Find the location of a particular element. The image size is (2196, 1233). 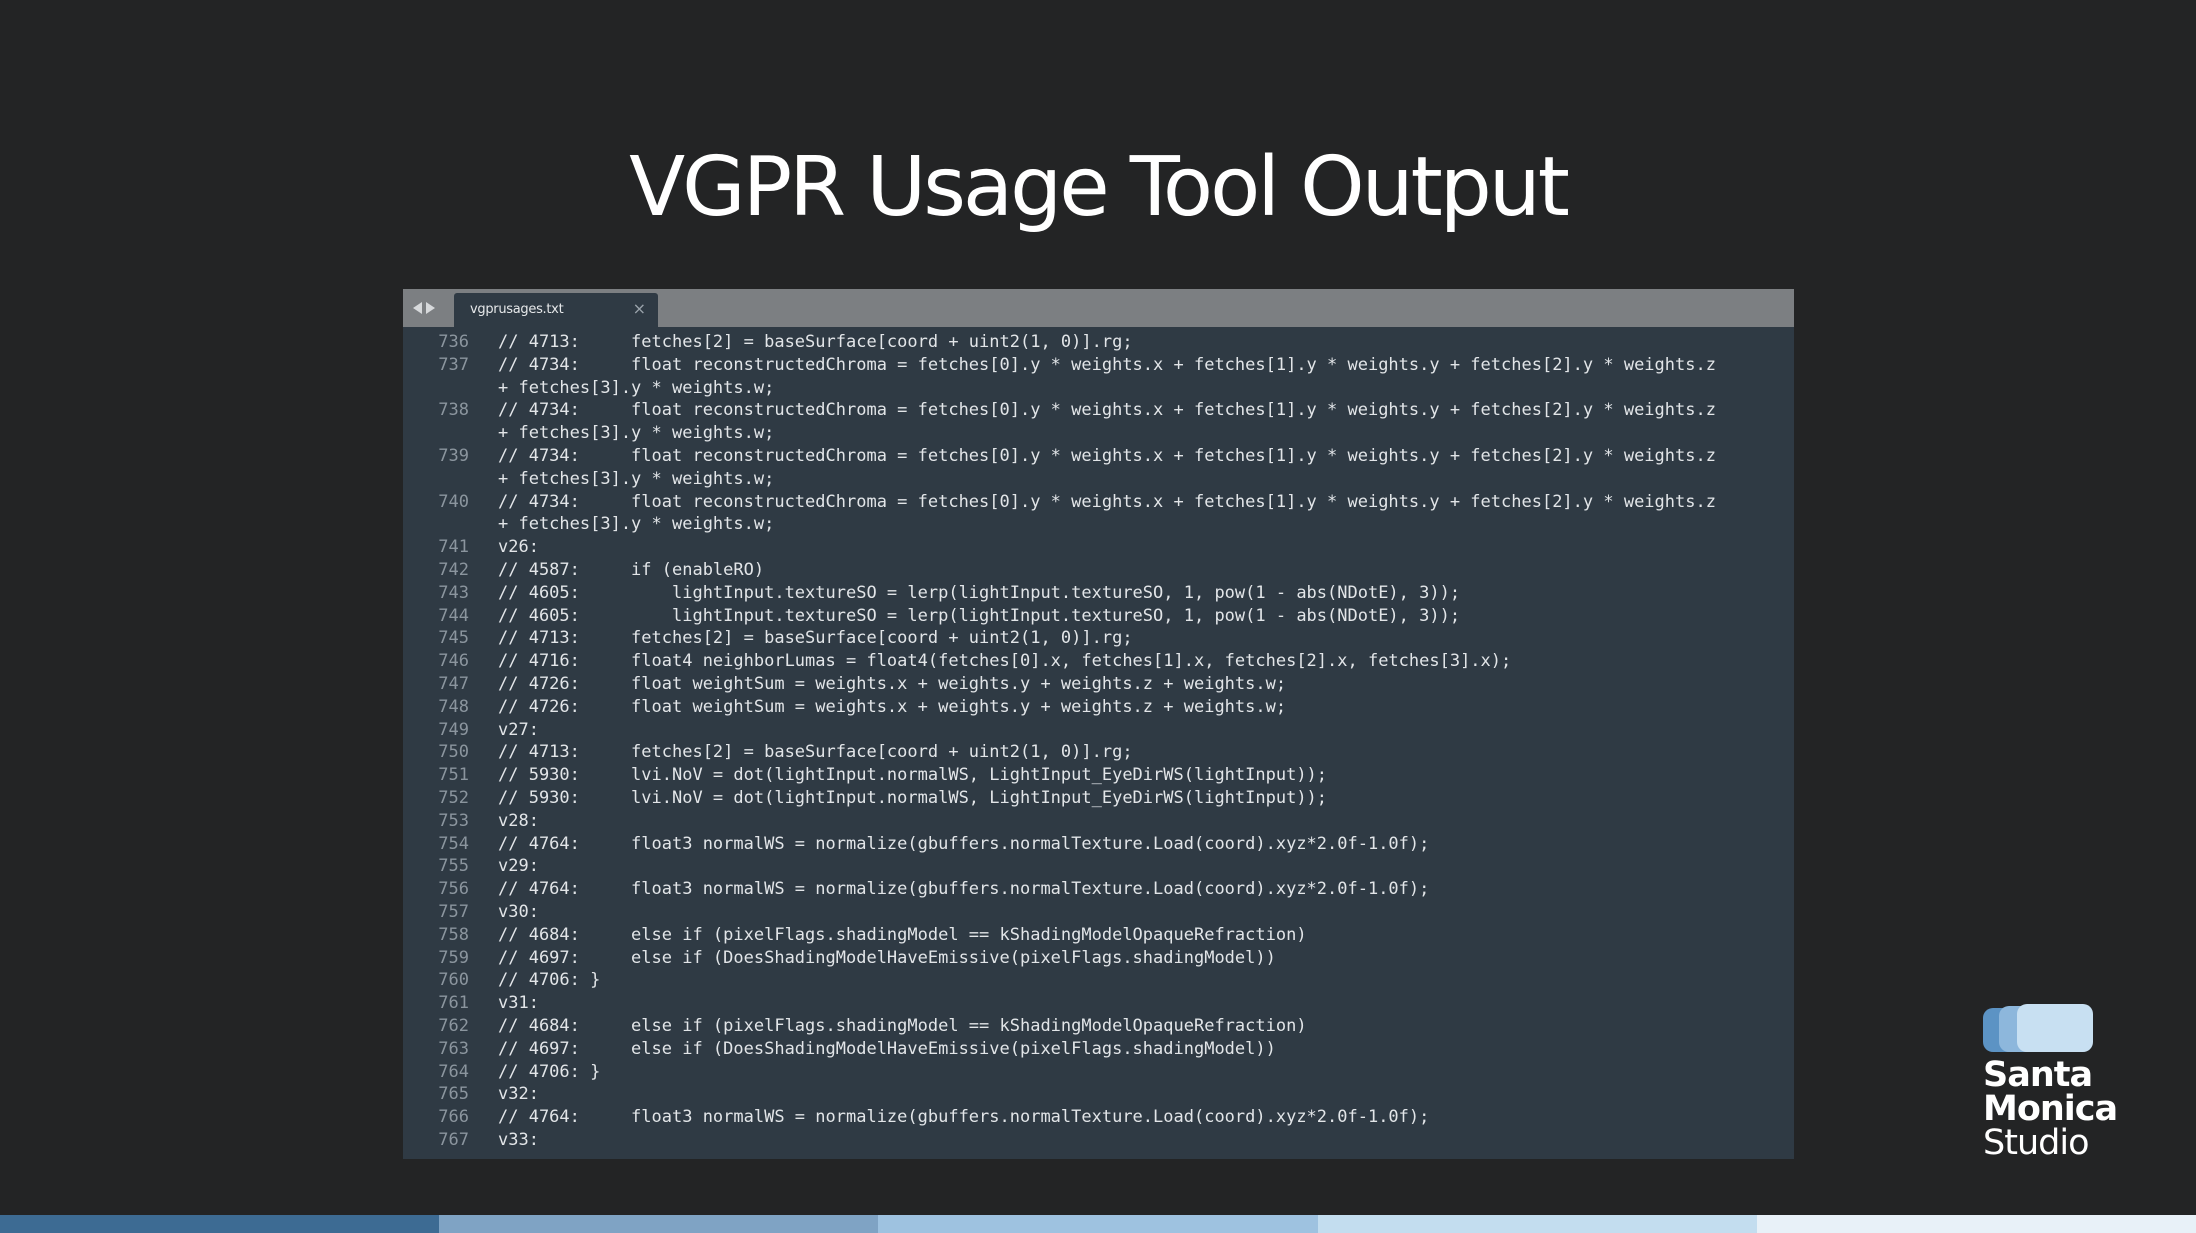

line-number: 748 is located at coordinates (453, 706).